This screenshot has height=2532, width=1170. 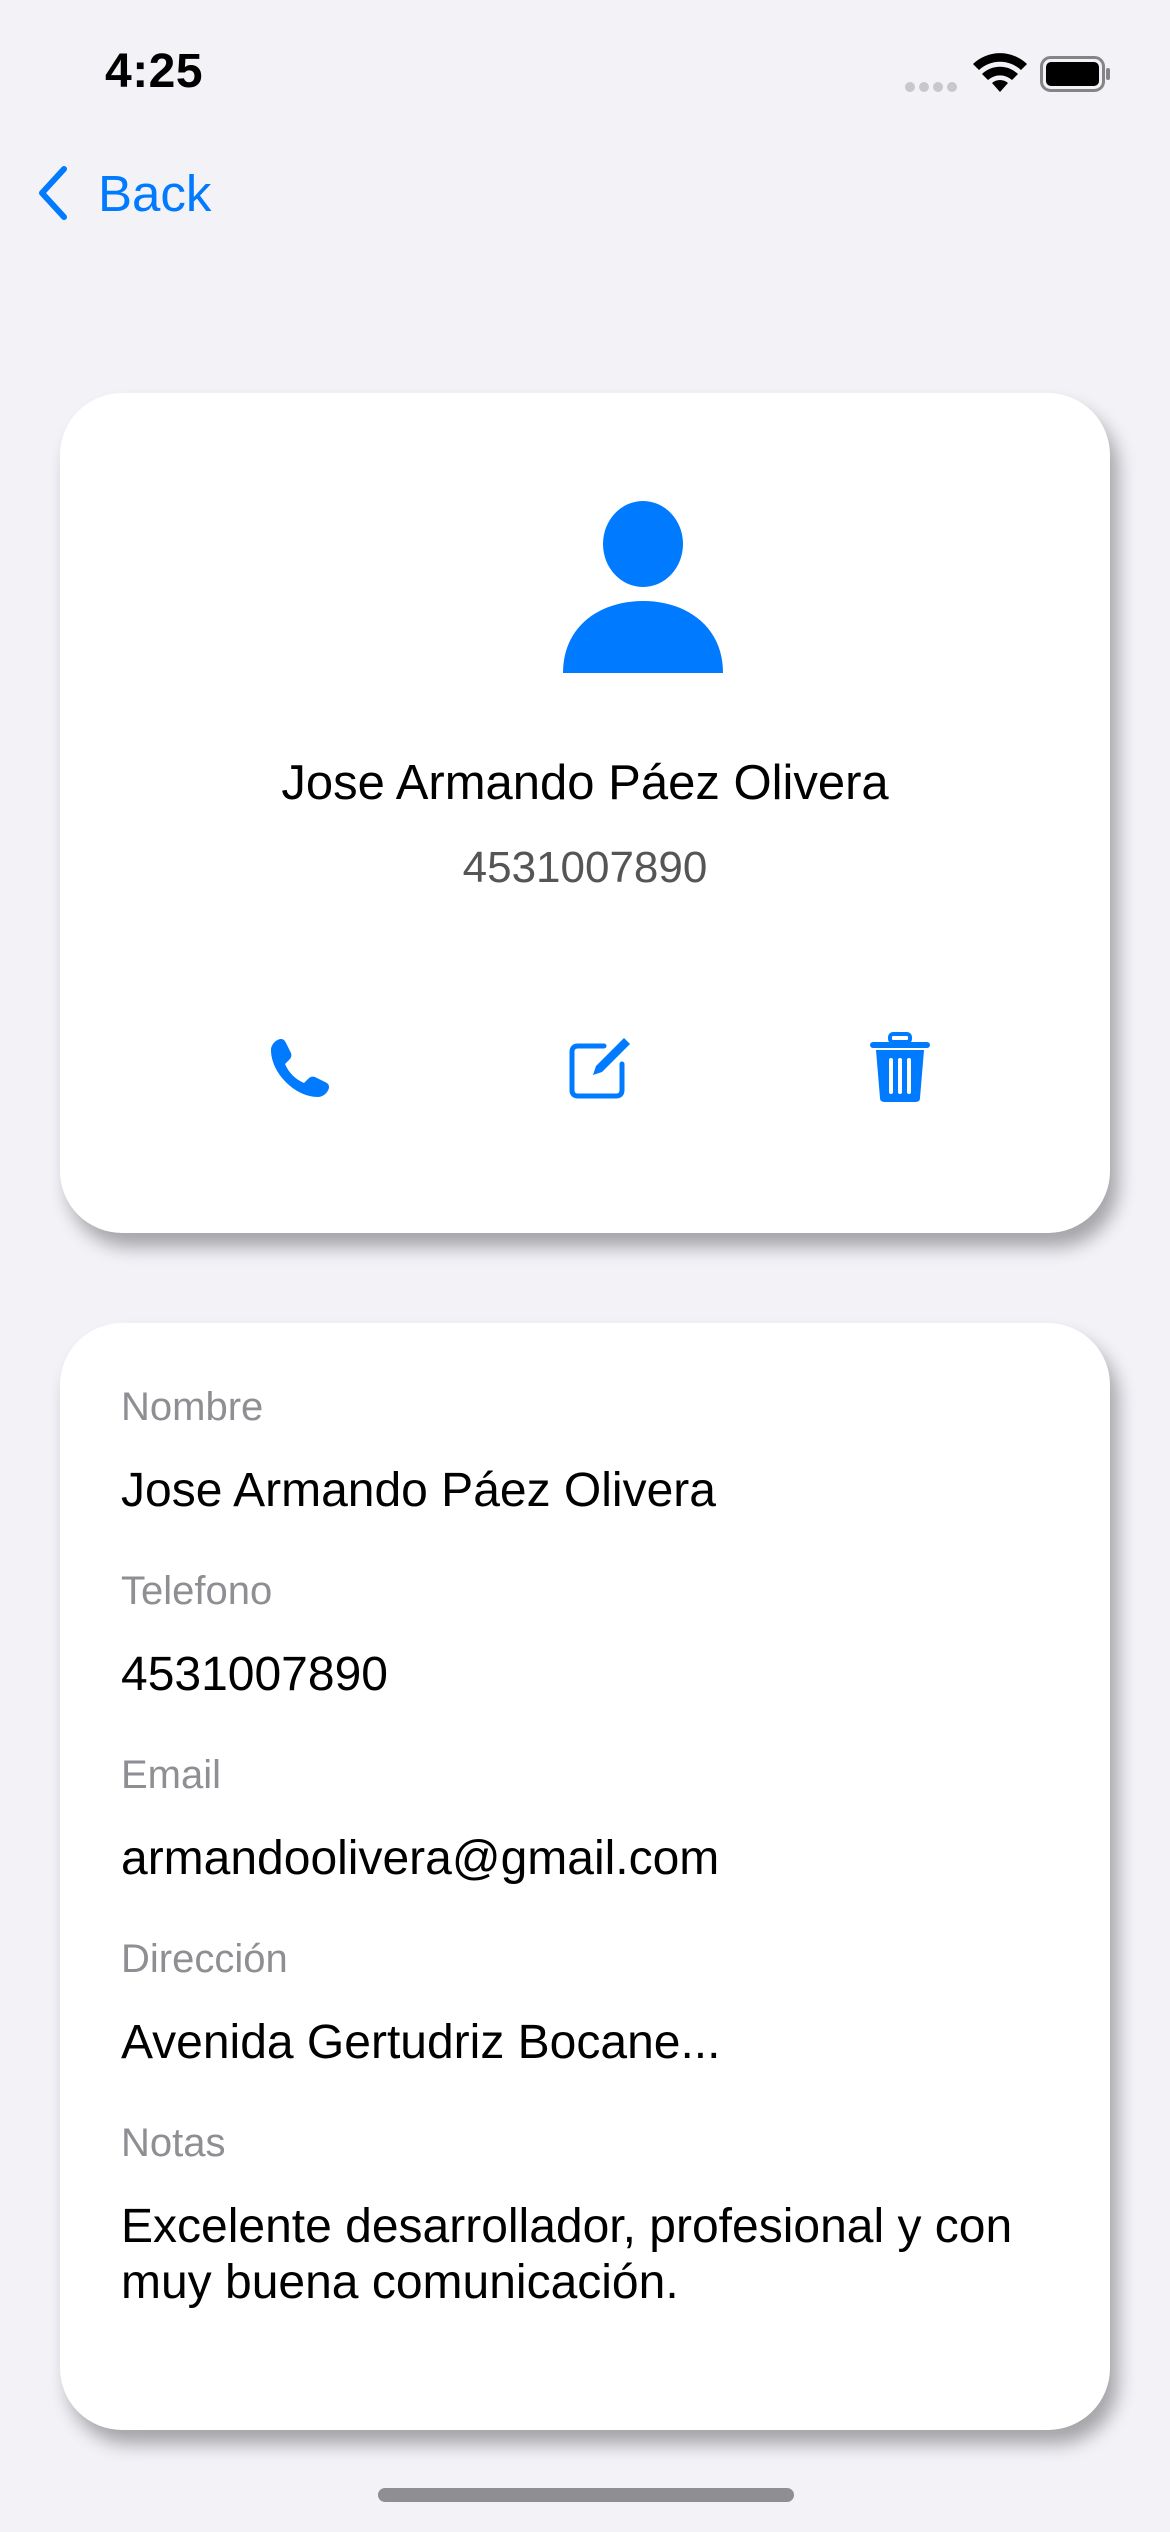 What do you see at coordinates (173, 2143) in the screenshot?
I see `notes-label: Notas` at bounding box center [173, 2143].